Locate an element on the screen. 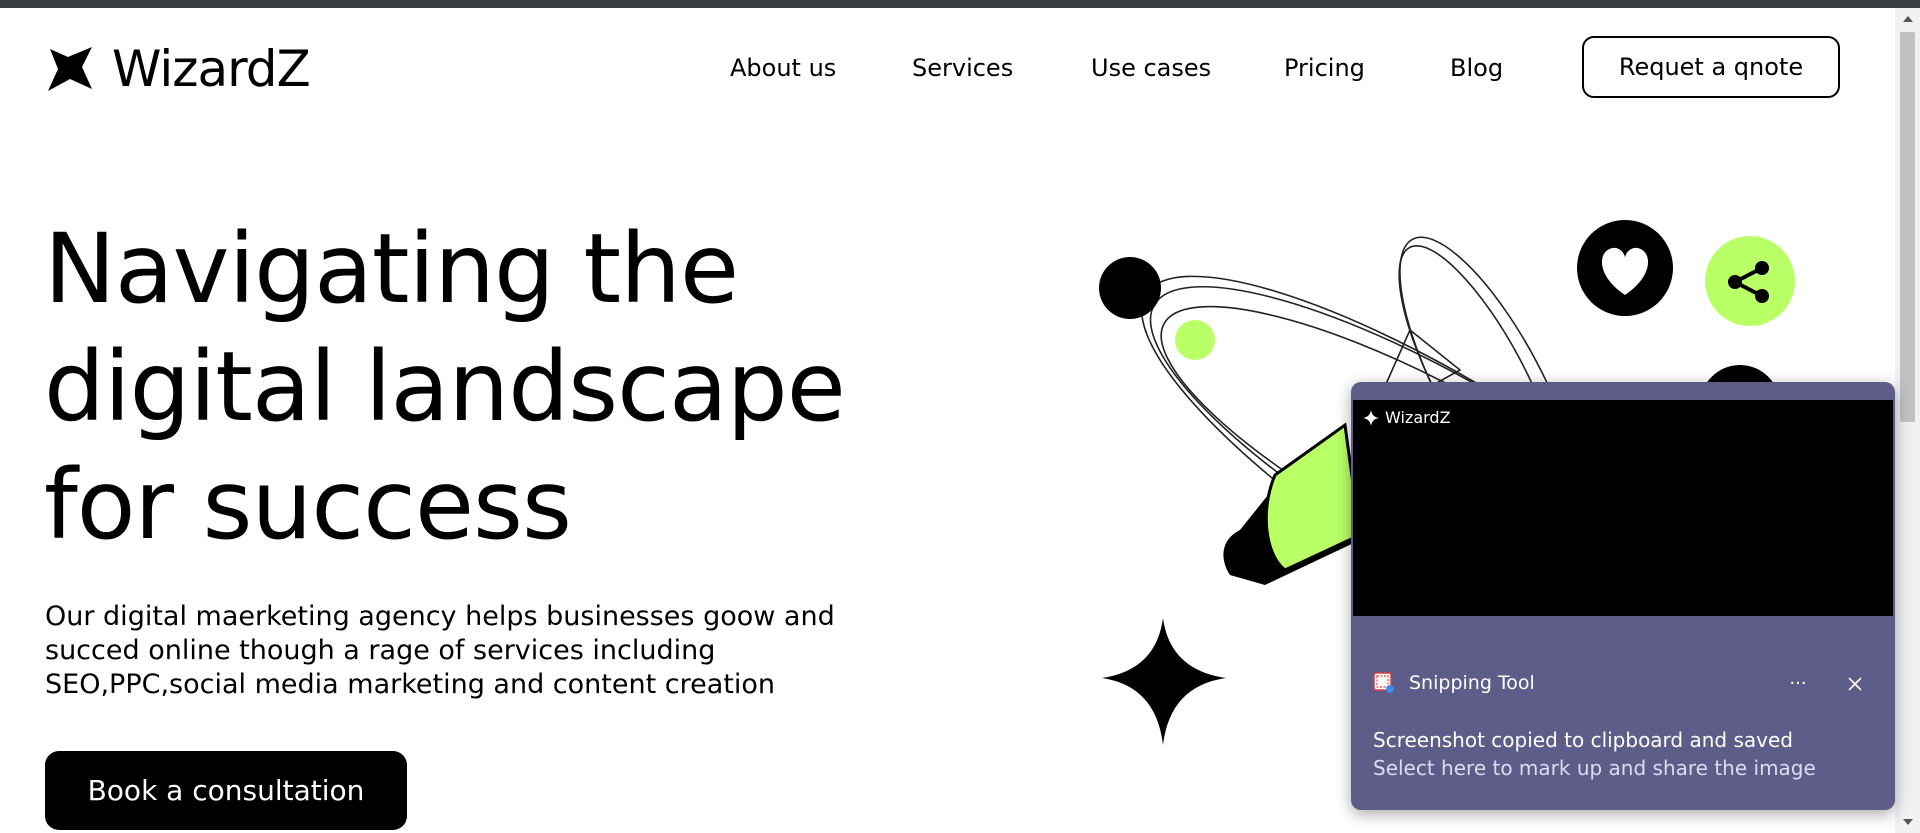  heart-icon is located at coordinates (1625, 268).